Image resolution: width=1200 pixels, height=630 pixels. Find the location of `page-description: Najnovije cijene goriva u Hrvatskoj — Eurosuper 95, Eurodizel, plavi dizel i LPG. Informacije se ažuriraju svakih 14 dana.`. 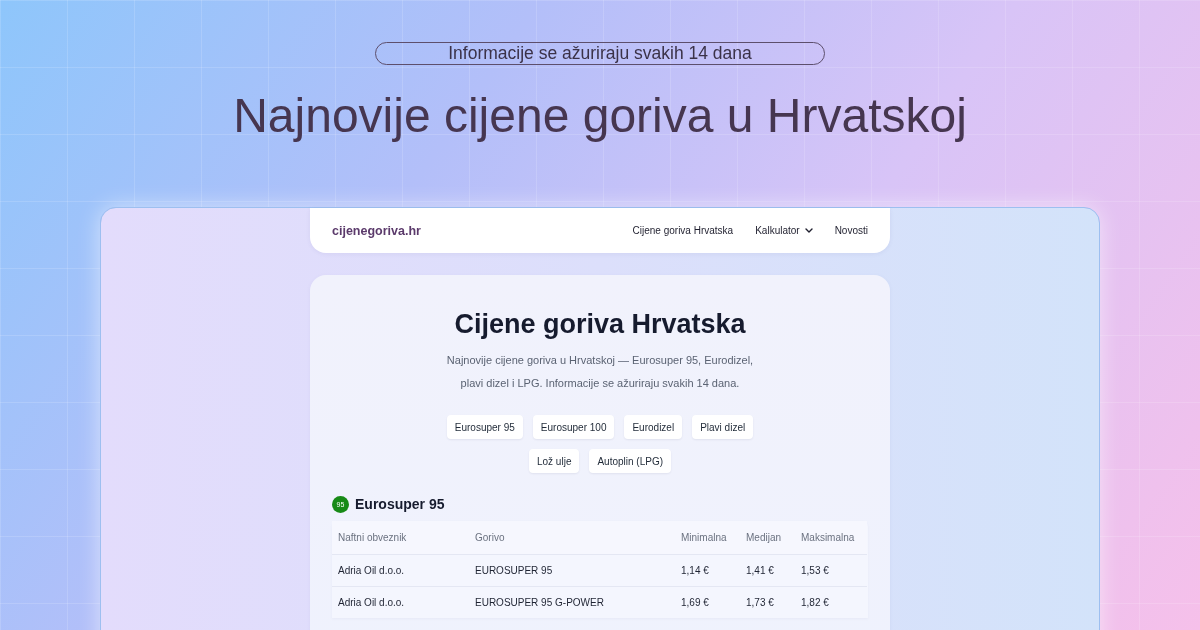

page-description: Najnovije cijene goriva u Hrvatskoj — Eurosuper 95, Eurodizel, plavi dizel i LPG. Informacije se ažuriraju svakih 14 dana. is located at coordinates (600, 372).